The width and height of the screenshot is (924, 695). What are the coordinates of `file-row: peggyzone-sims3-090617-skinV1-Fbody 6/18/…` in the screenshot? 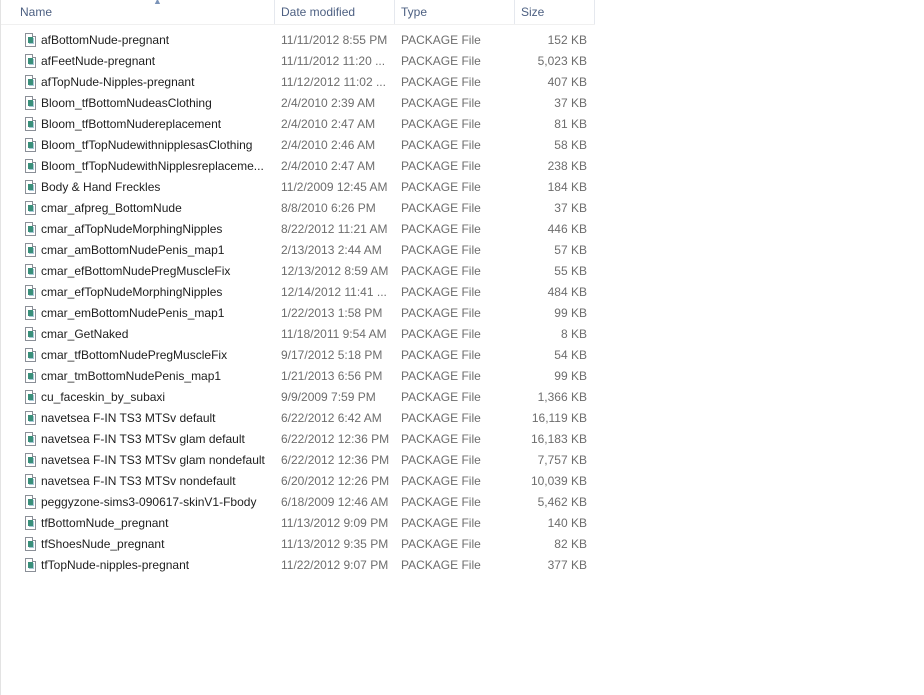 It's located at (301, 502).